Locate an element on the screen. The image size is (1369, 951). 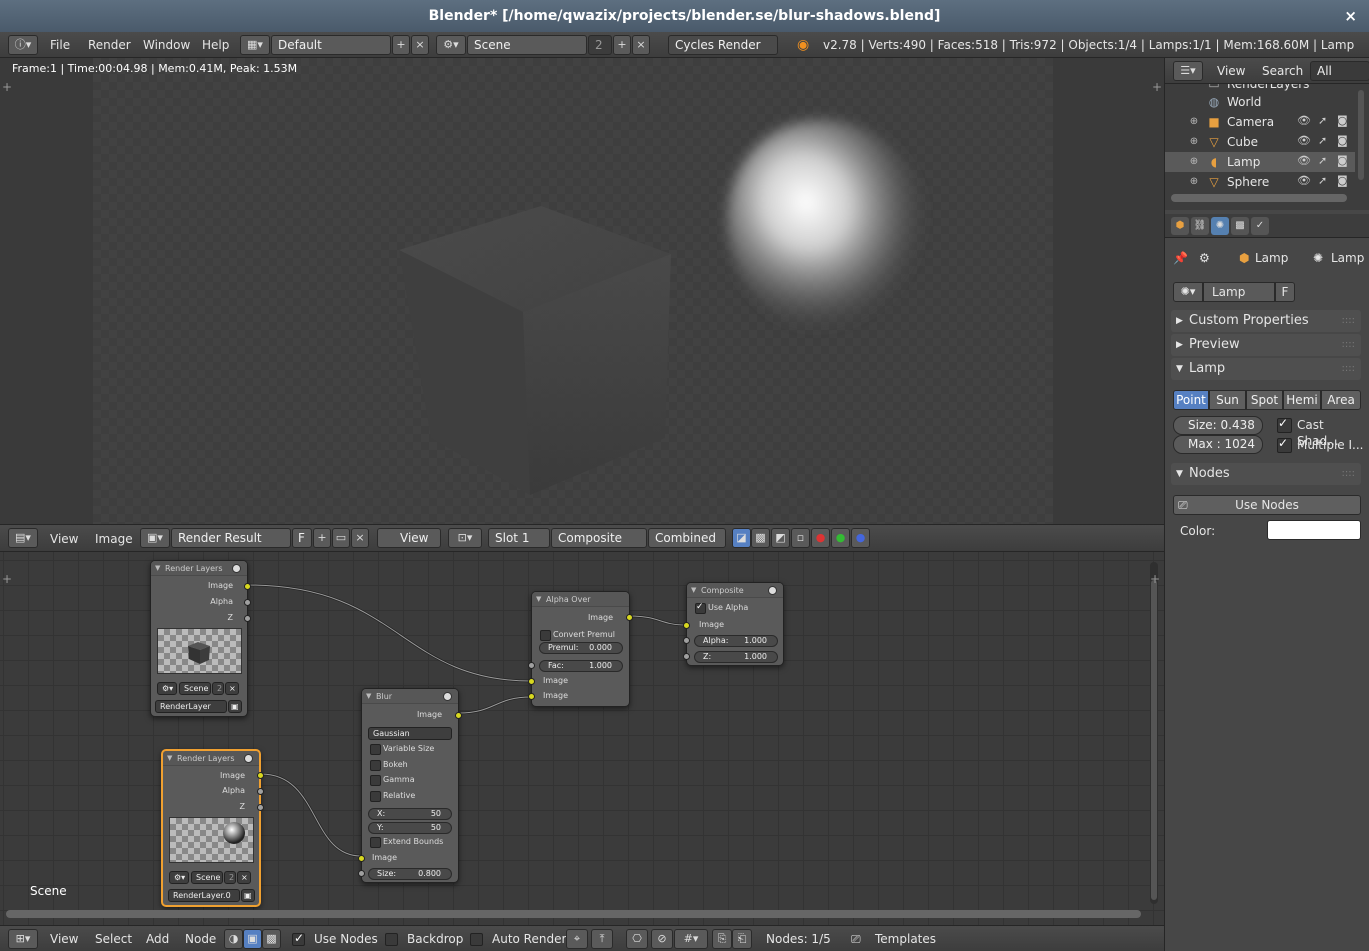
render-layer-select: RenderLayer.0 is located at coordinates (204, 895).